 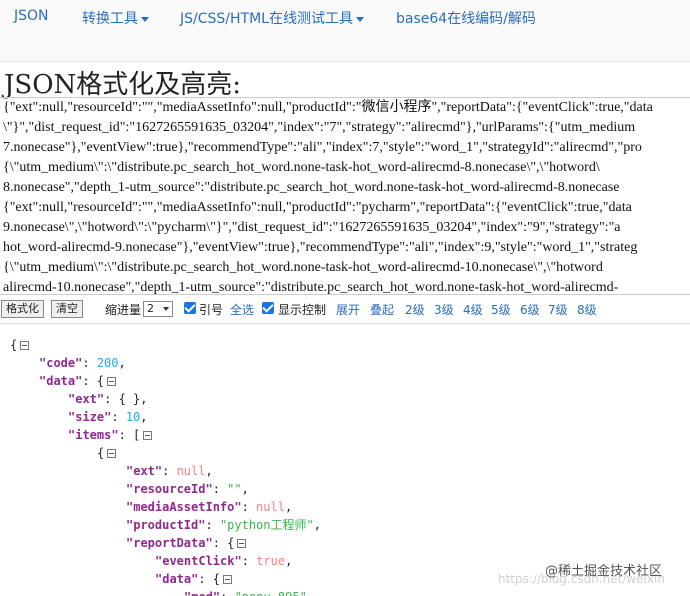 What do you see at coordinates (271, 561) in the screenshot?
I see `json-value: true` at bounding box center [271, 561].